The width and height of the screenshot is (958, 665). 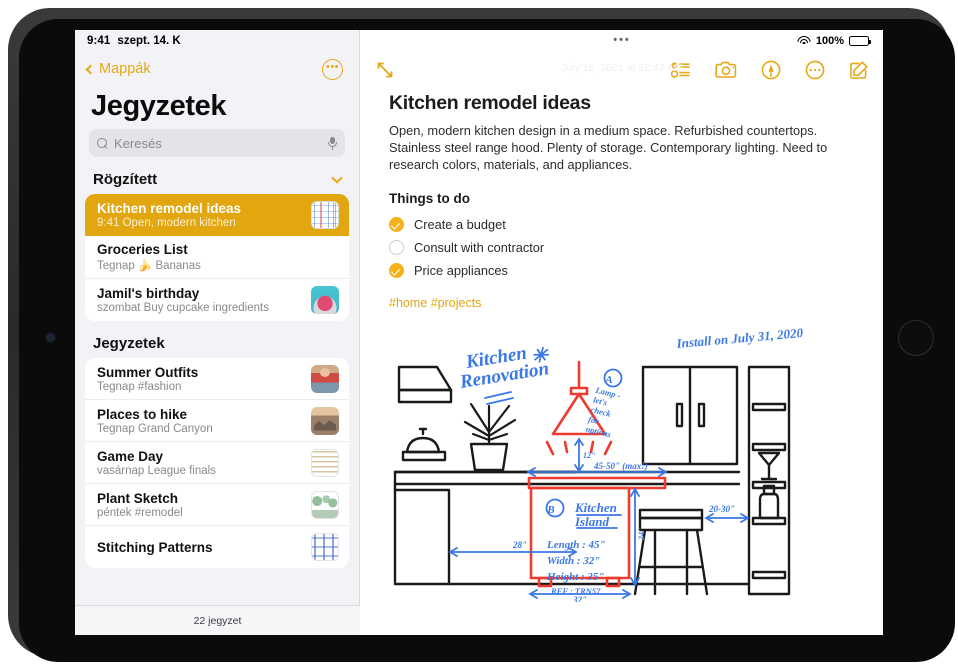 I want to click on sketch-install-note: Install on July 31, 2020, so click(x=739, y=338).